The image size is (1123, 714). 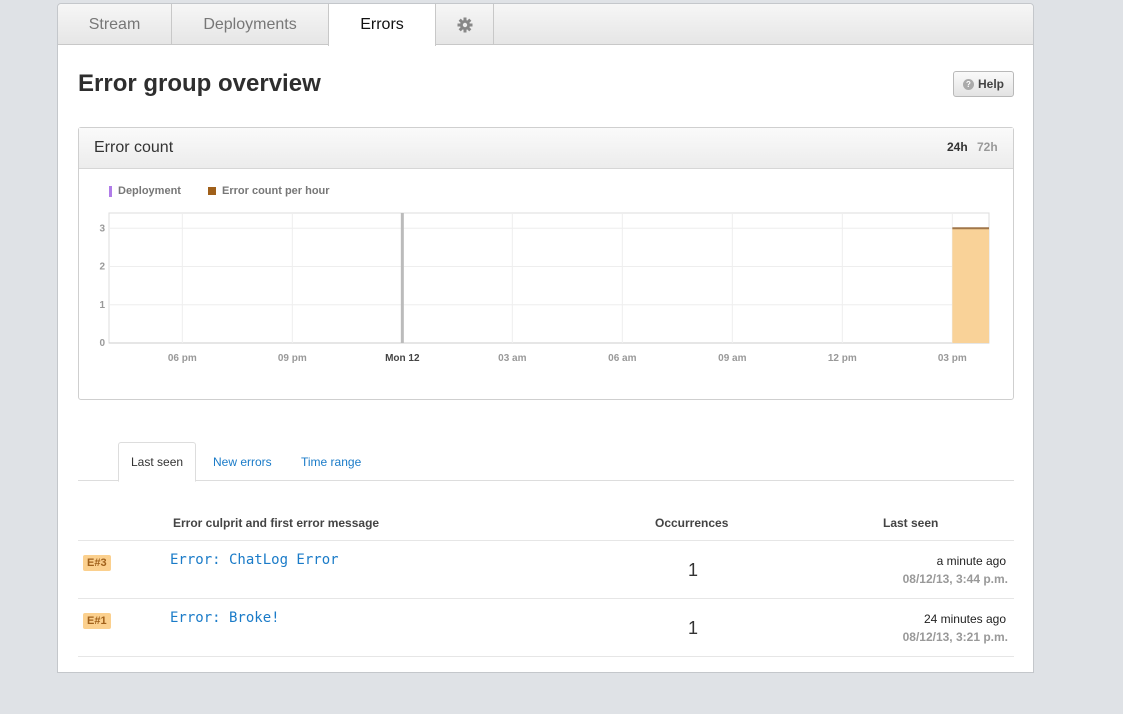 I want to click on error-bar, so click(x=970, y=285).